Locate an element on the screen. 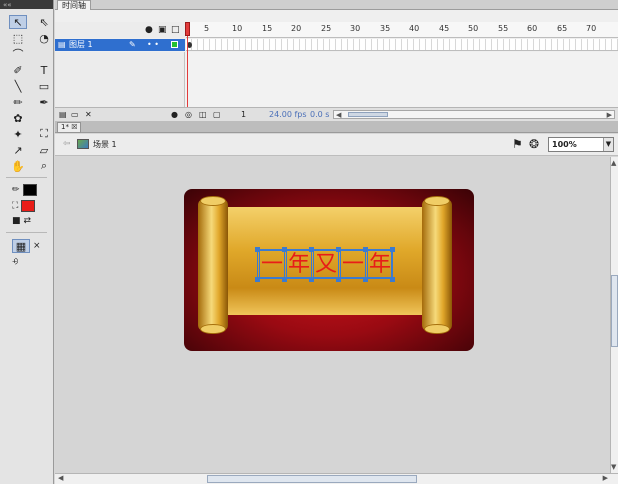 The image size is (618, 484). pencil-tool-icon: ✏ is located at coordinates (18, 102).